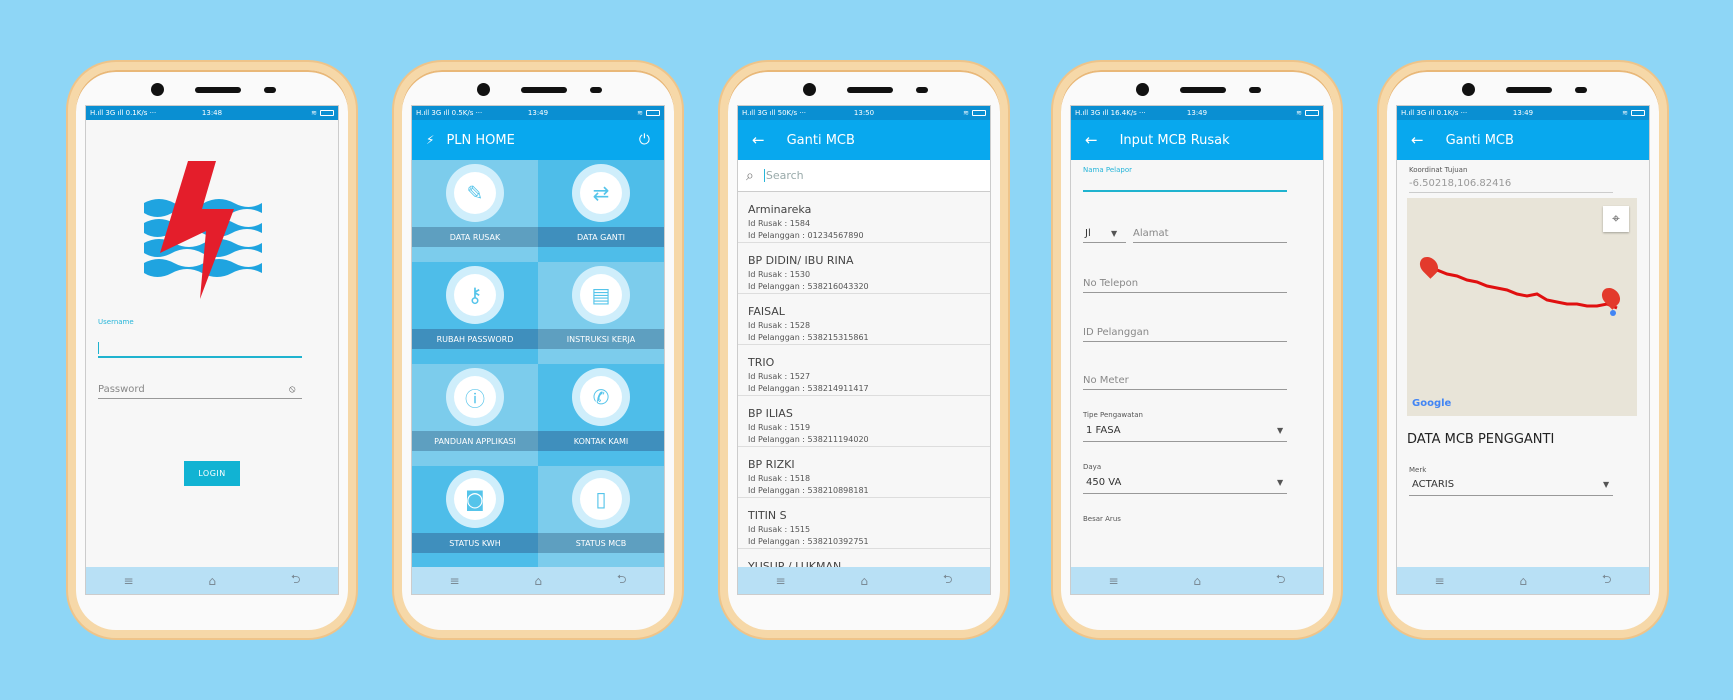  Describe the element at coordinates (212, 113) in the screenshot. I see `status-bar: H.ıll 3G ıll 0.1K/s ··· 13:48 ≋` at that location.